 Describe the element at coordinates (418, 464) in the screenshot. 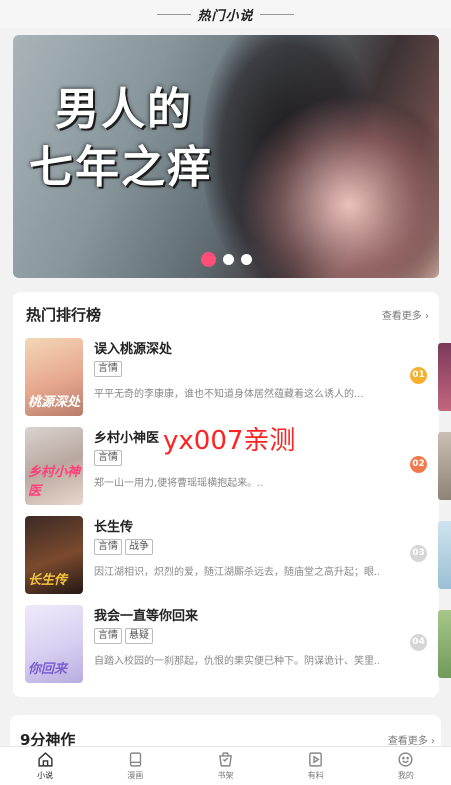

I see `rank-badge: 02` at that location.